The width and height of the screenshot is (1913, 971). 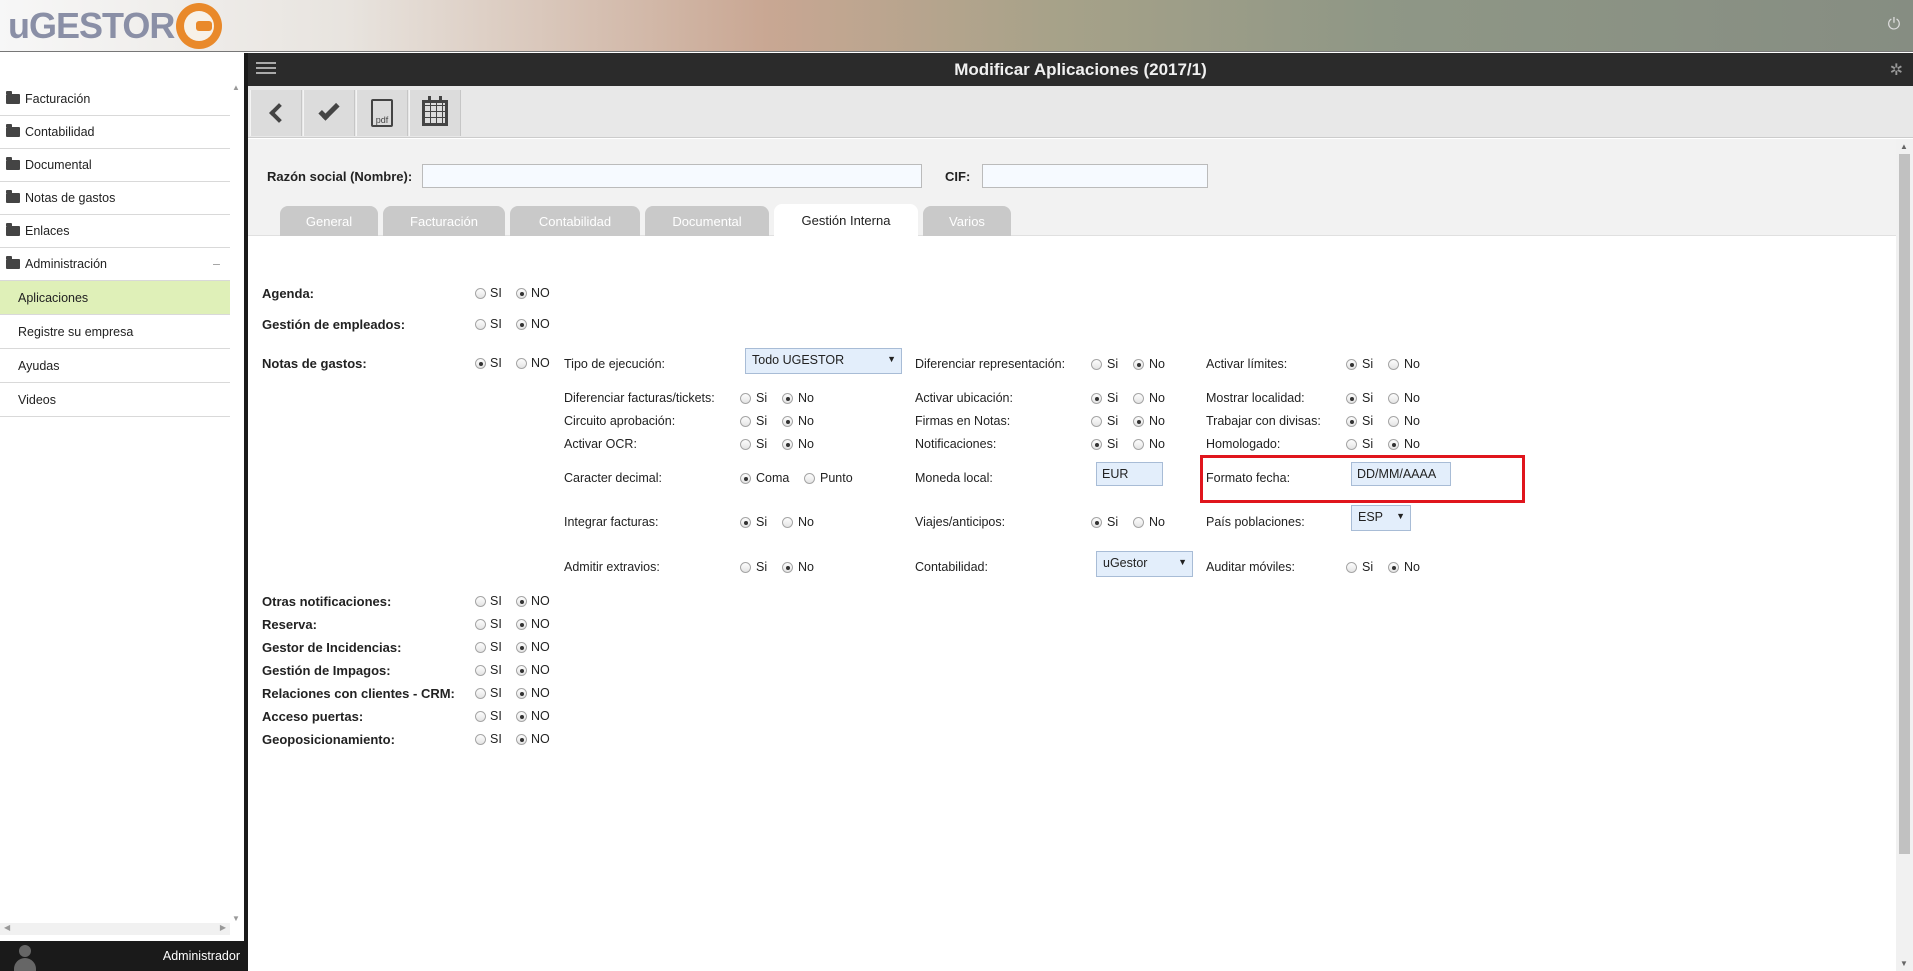 I want to click on localidad-si-radio, so click(x=1351, y=398).